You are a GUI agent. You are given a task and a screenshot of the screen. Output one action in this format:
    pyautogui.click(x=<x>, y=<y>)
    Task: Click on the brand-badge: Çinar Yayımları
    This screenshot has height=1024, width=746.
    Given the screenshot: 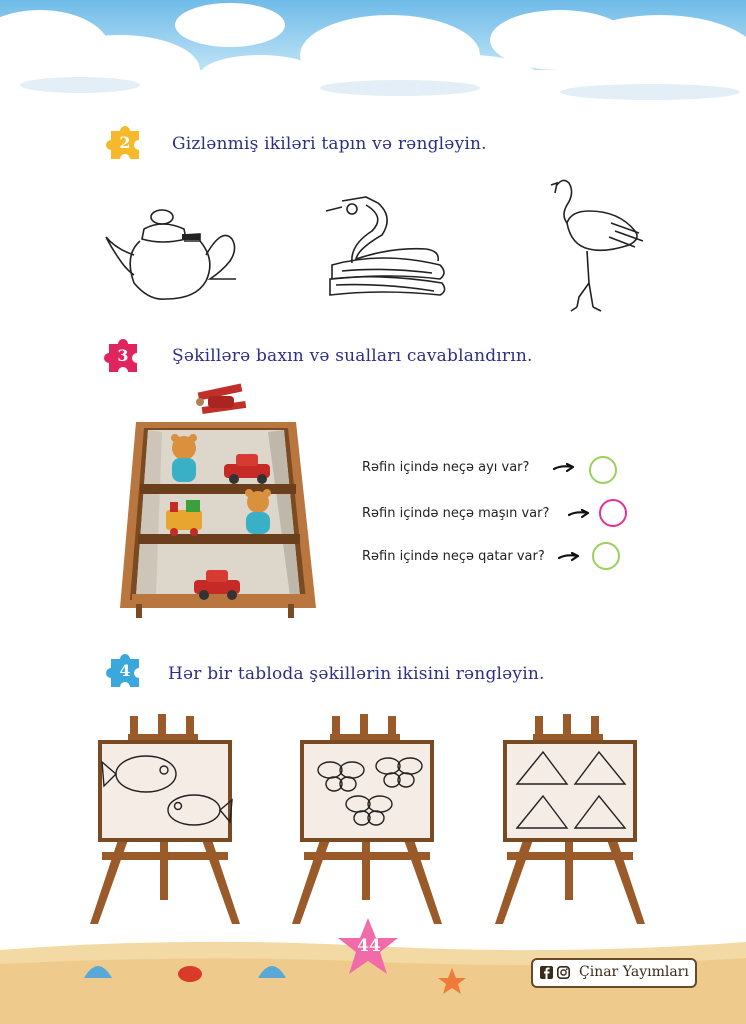 What is the action you would take?
    pyautogui.click(x=614, y=973)
    